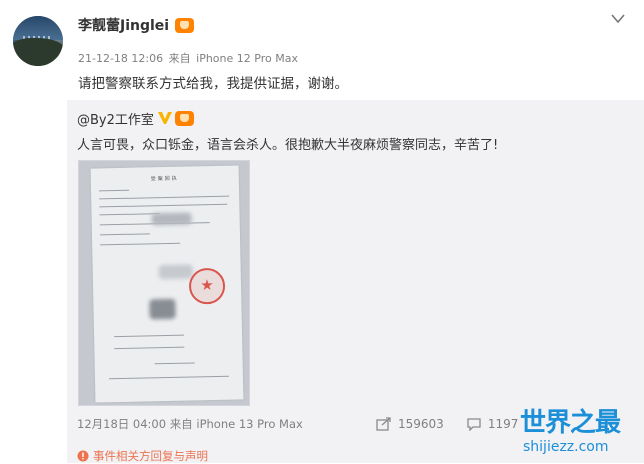  What do you see at coordinates (123, 25) in the screenshot?
I see `author-name: 李靓蕾Jinglei` at bounding box center [123, 25].